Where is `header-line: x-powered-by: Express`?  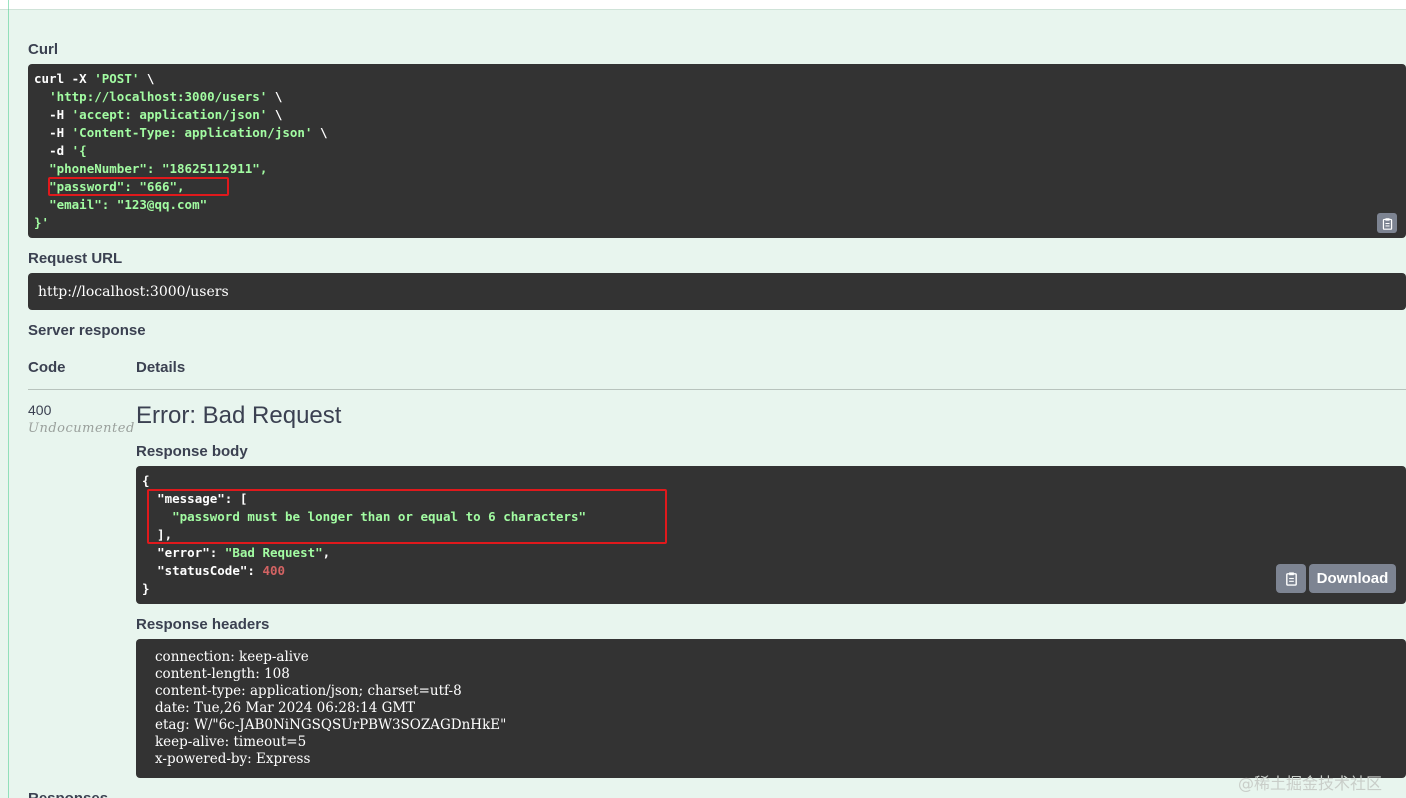
header-line: x-powered-by: Express is located at coordinates (233, 759).